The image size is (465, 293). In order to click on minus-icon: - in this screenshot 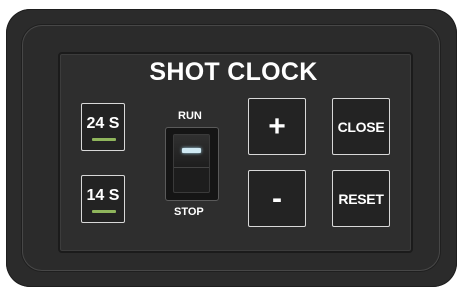, I will do `click(277, 198)`.